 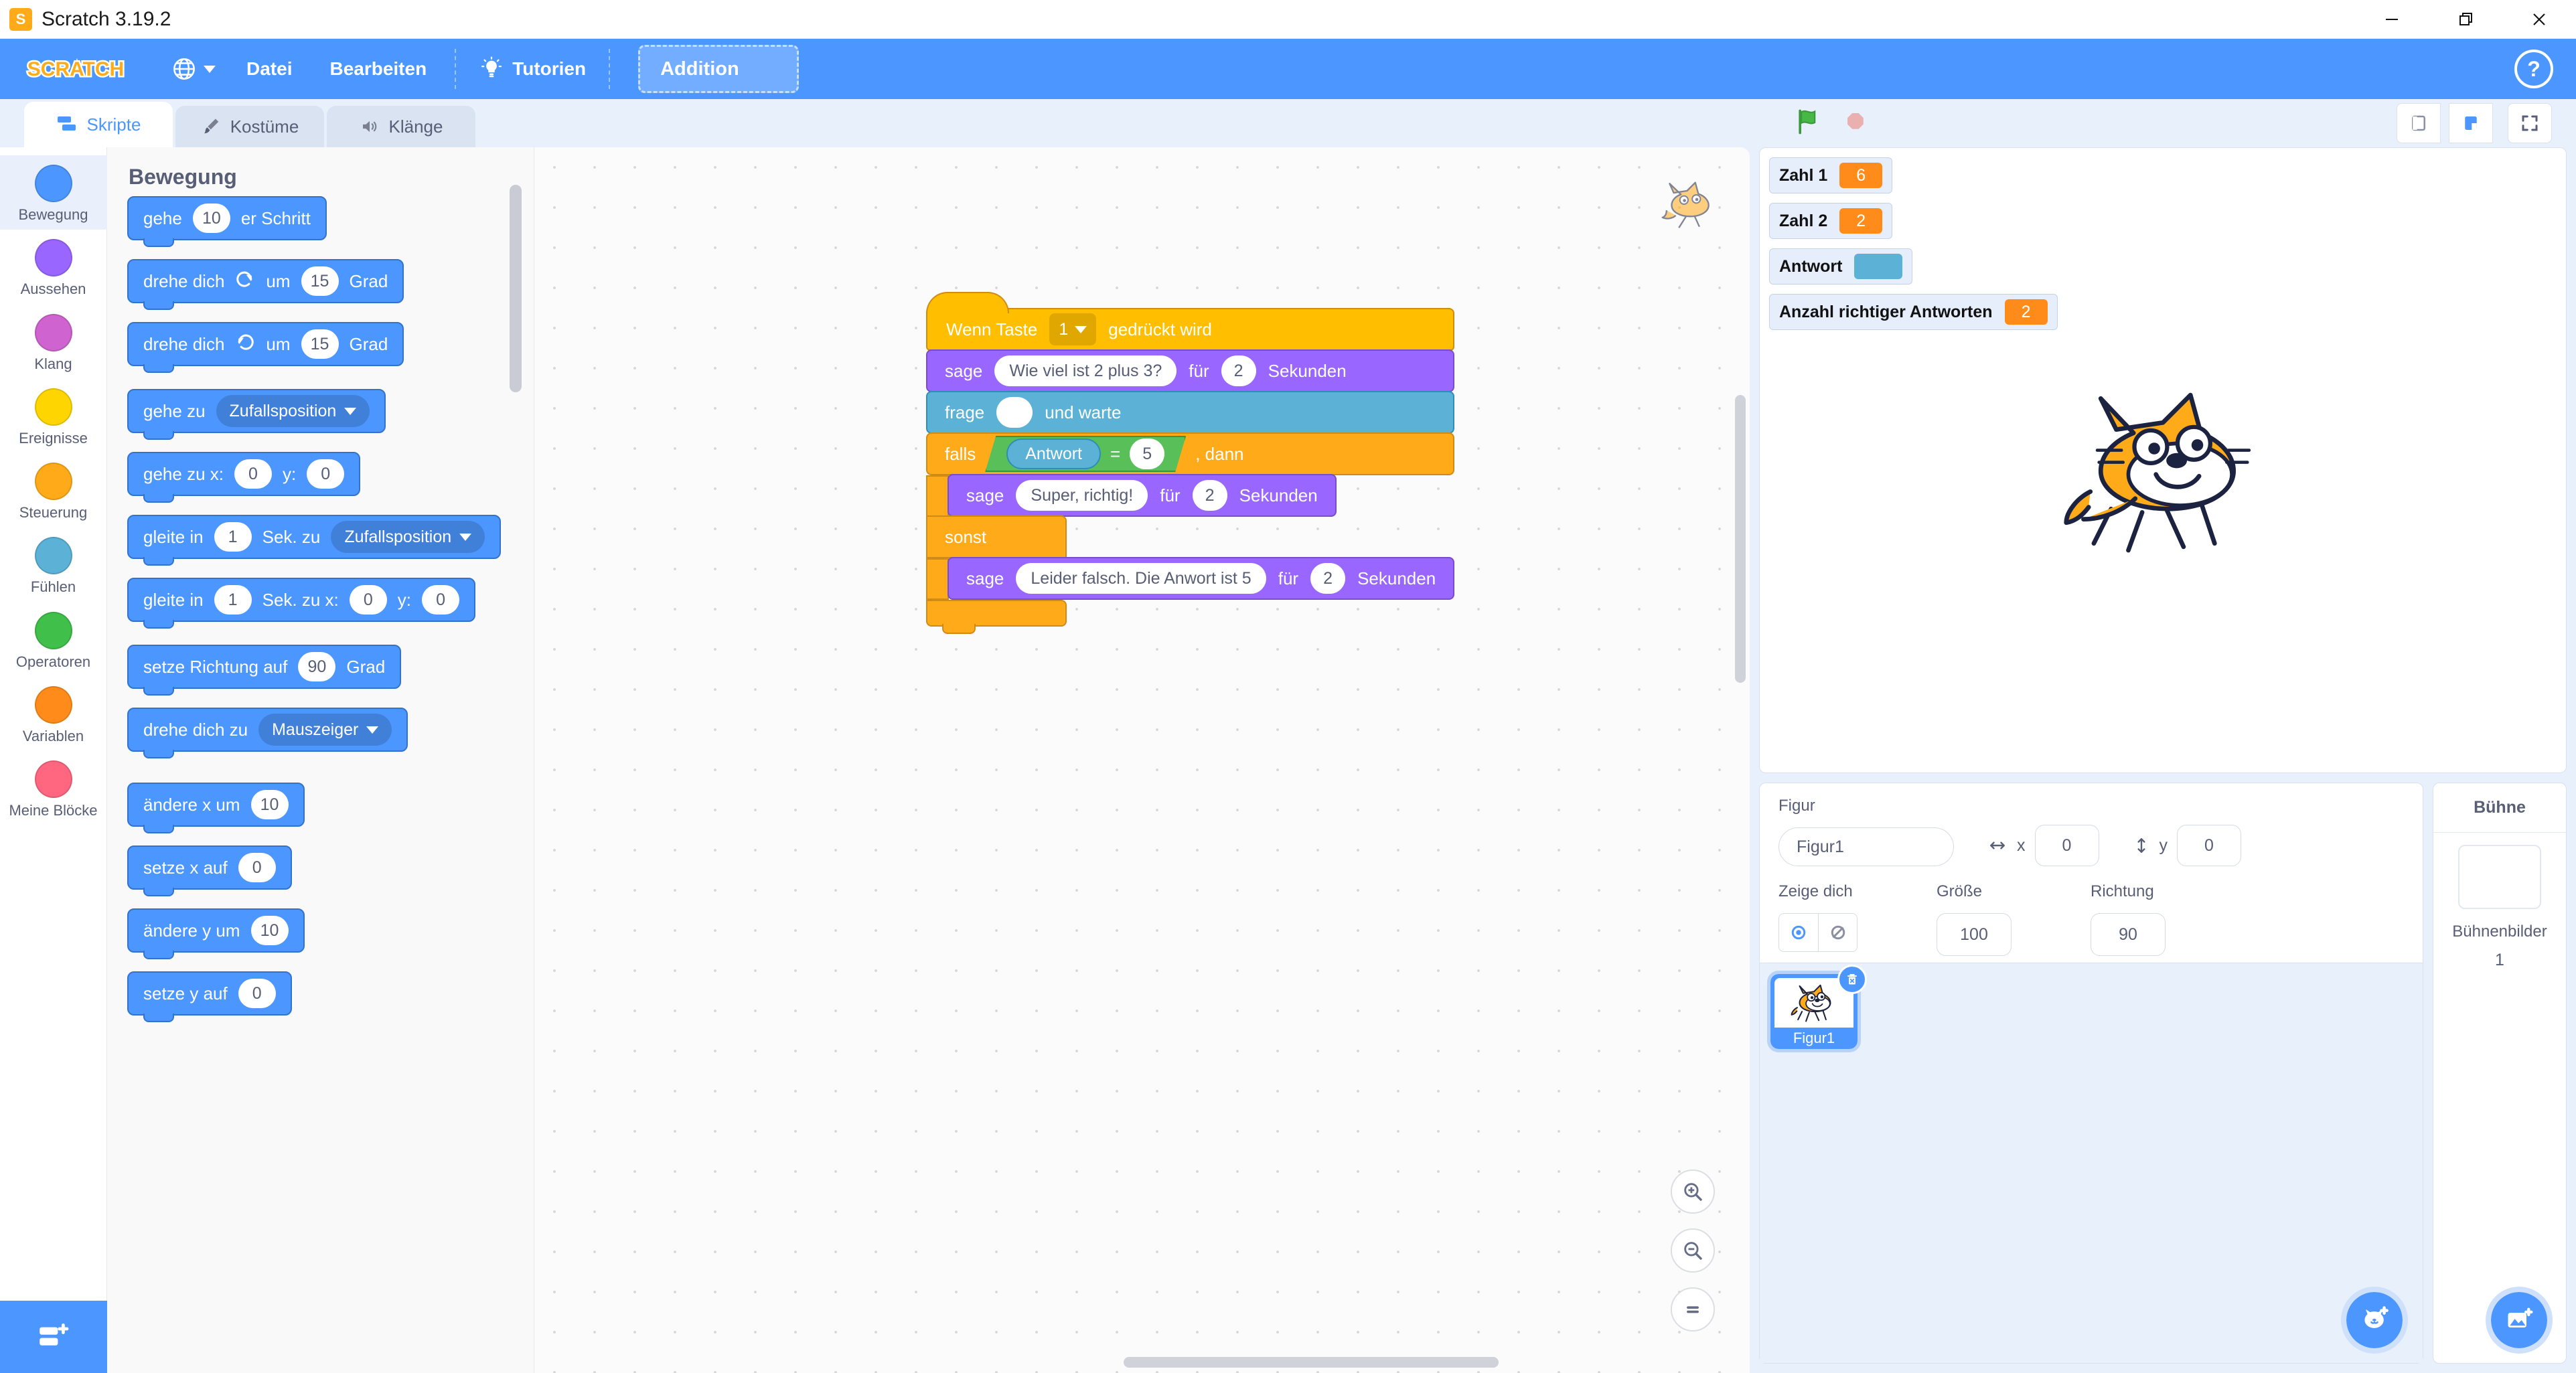 I want to click on stage-backdrop-thumbnail, so click(x=2499, y=877).